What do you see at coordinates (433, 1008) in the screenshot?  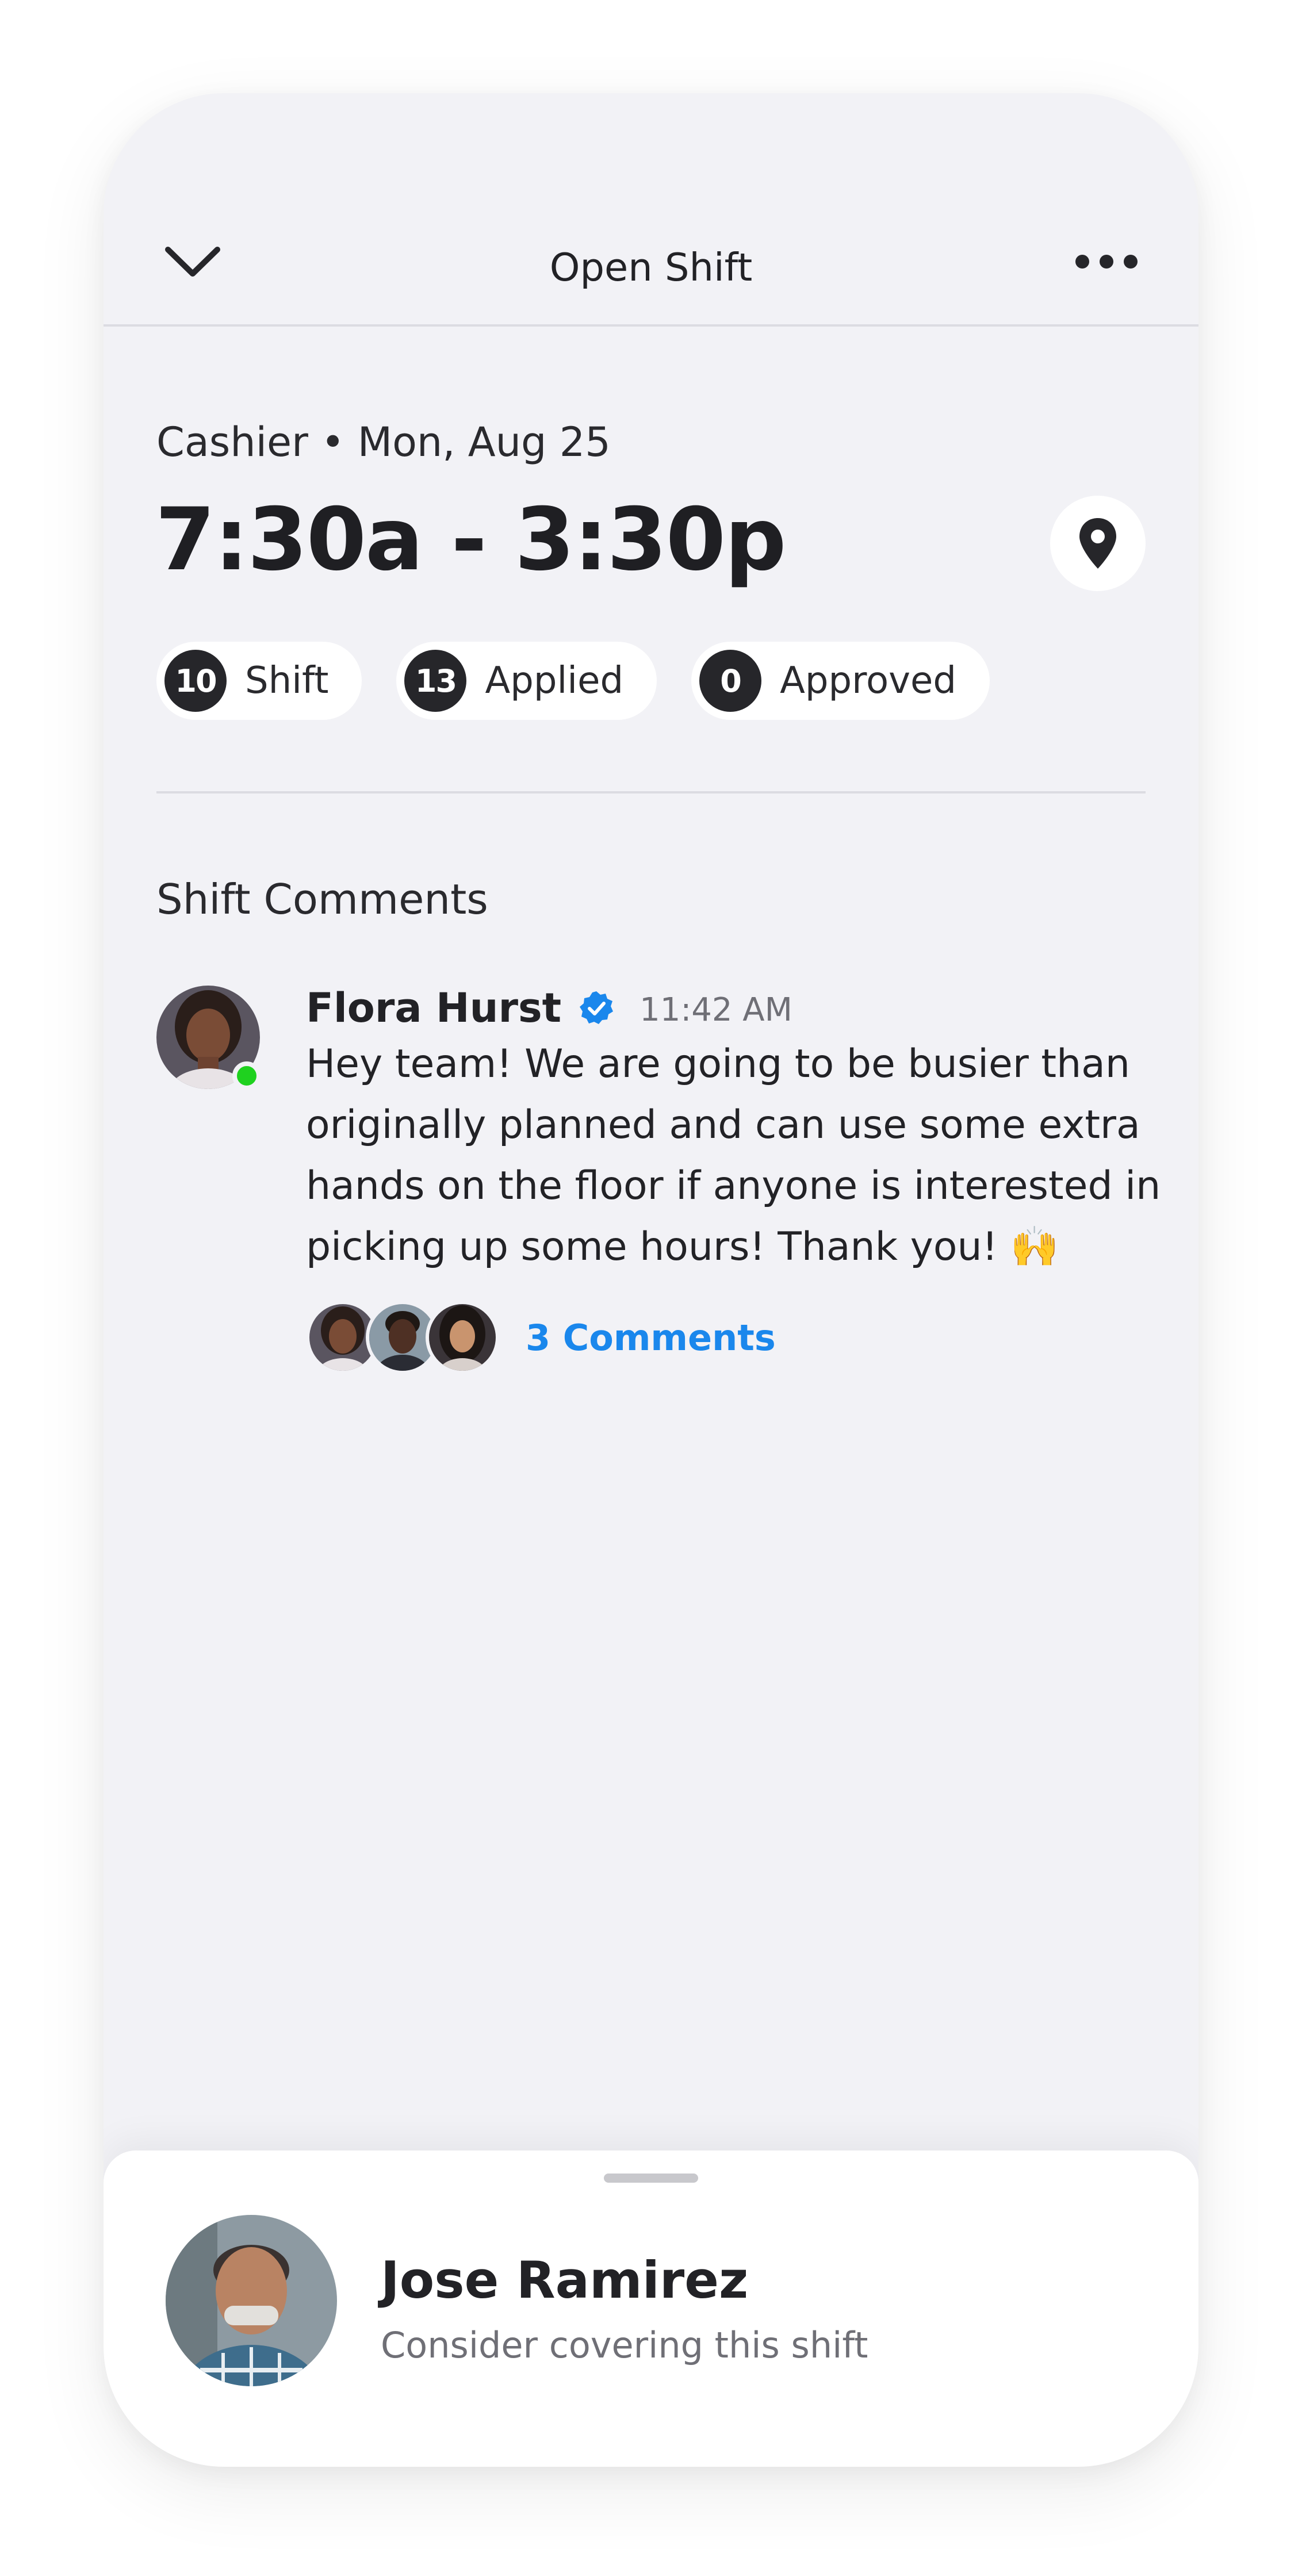 I see `comment-author: Flora Hurst` at bounding box center [433, 1008].